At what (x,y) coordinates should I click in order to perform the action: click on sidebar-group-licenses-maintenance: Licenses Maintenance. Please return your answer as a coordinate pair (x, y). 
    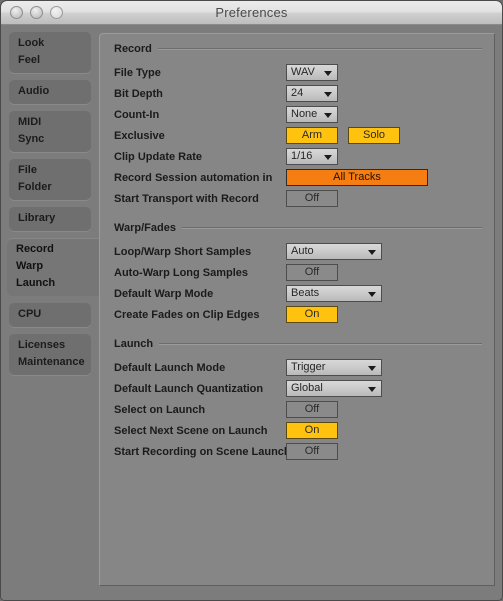
    Looking at the image, I should click on (50, 354).